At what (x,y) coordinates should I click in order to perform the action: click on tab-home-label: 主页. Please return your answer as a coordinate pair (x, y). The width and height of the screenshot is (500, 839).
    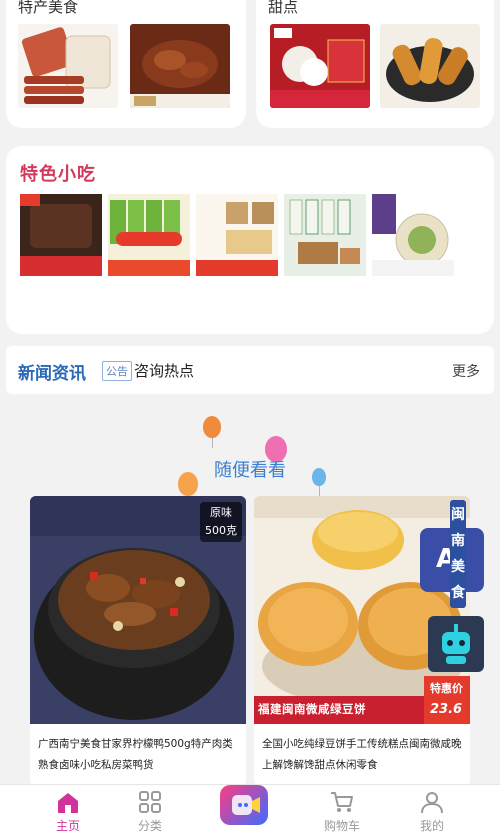
    Looking at the image, I should click on (67, 826).